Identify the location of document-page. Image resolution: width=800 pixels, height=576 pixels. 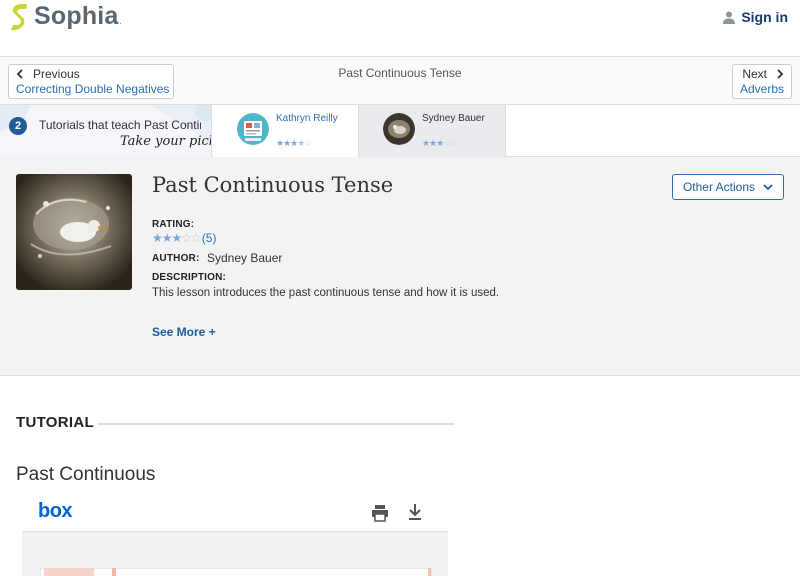
(236, 572).